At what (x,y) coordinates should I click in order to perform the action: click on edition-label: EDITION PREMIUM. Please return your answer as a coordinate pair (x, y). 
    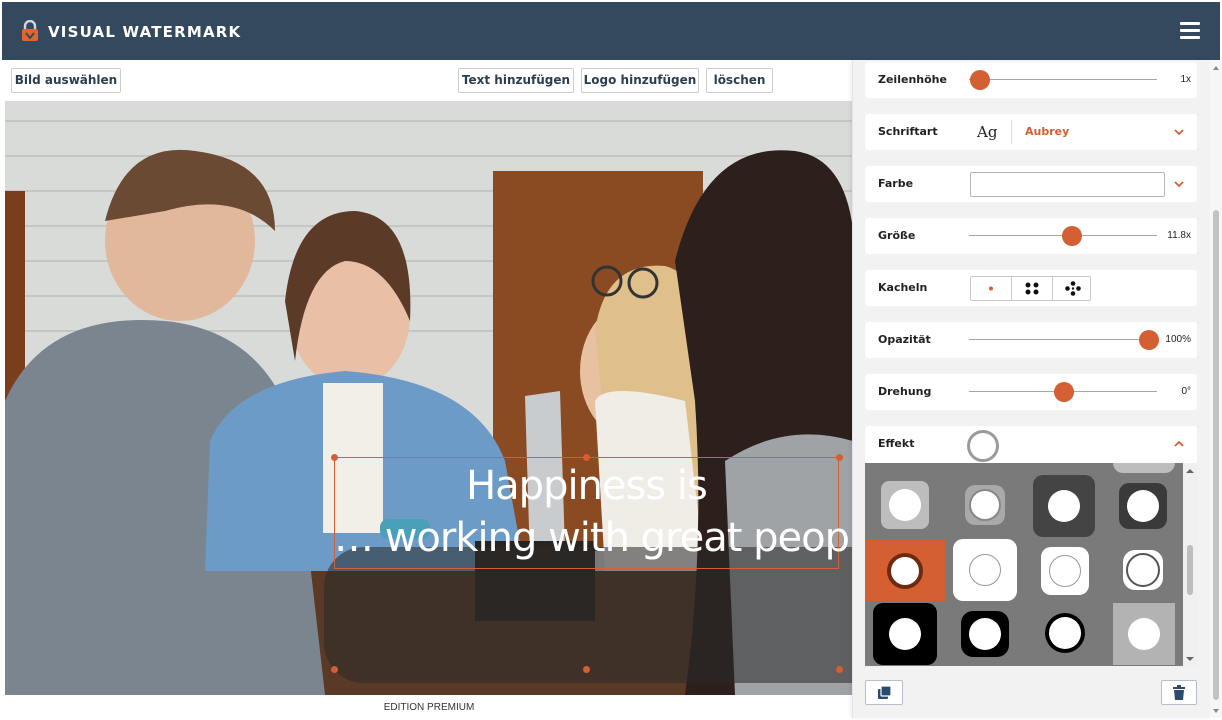
    Looking at the image, I should click on (429, 707).